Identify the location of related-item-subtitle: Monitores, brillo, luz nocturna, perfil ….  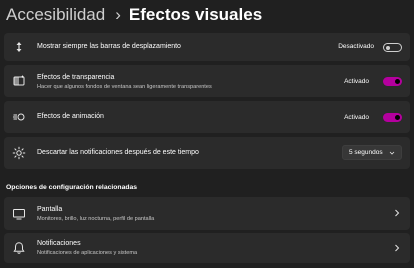
(96, 219).